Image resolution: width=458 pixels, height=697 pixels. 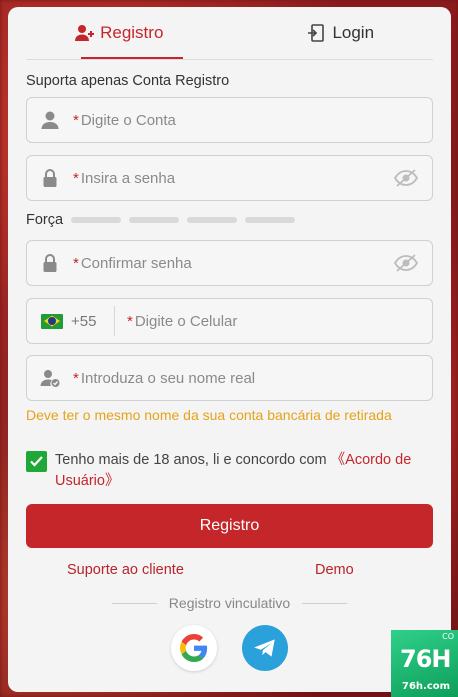 I want to click on confirm-password-field: * Confirmar senha, so click(x=229, y=263).